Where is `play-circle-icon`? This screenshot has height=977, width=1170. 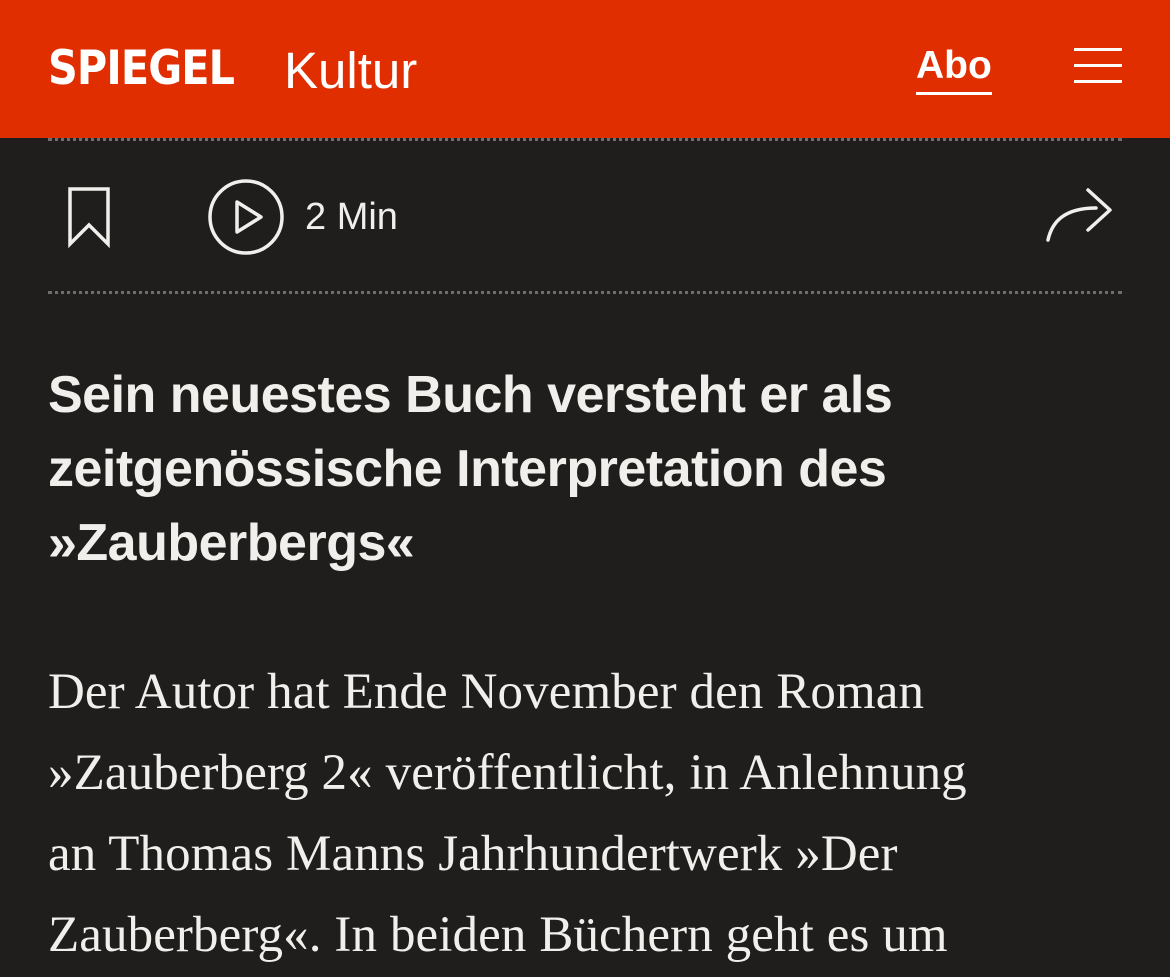 play-circle-icon is located at coordinates (246, 217).